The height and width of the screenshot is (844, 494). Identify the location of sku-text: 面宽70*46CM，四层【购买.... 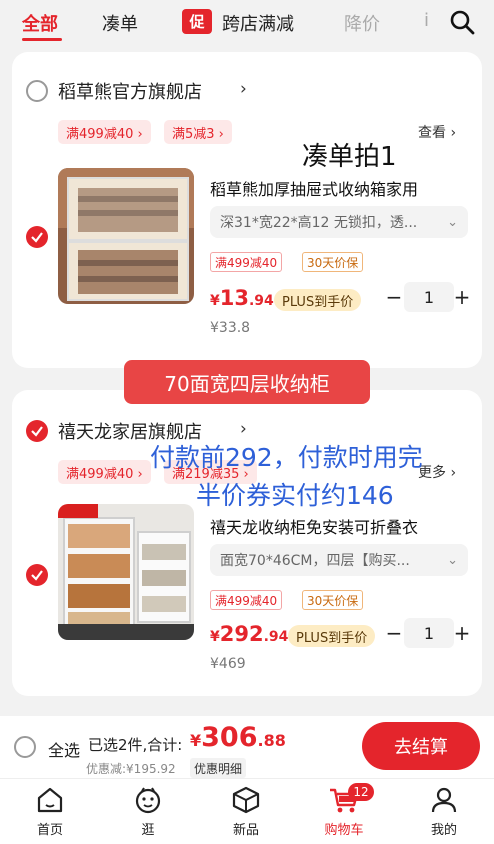
(315, 561).